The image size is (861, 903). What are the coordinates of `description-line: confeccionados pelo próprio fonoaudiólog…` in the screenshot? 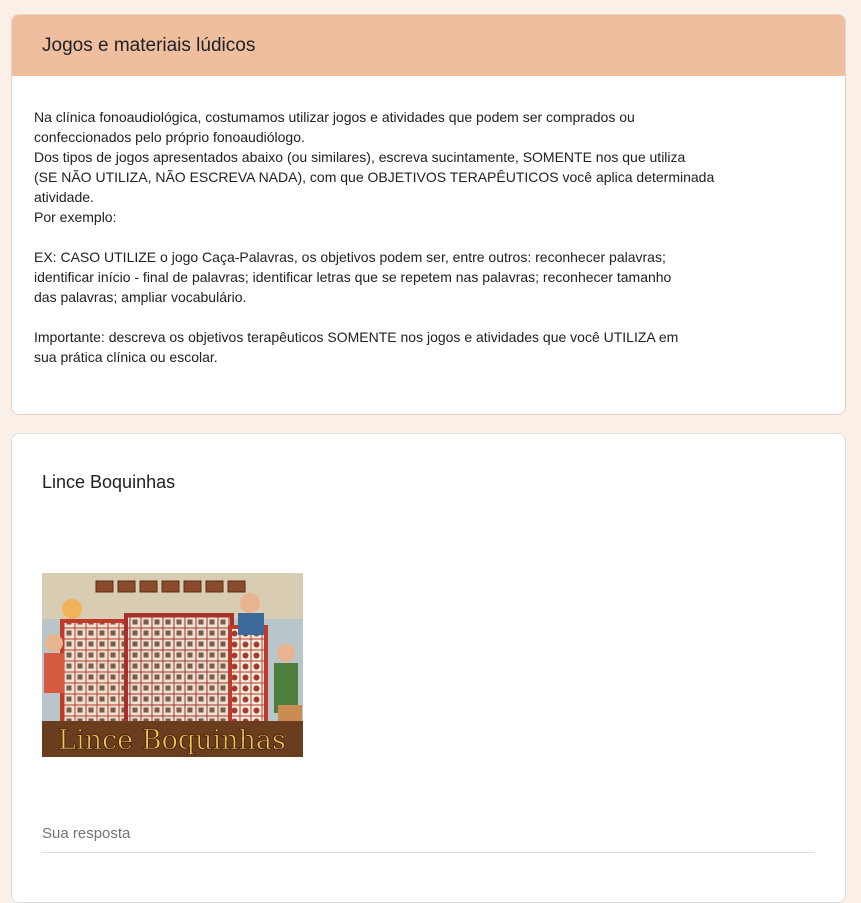 It's located at (169, 137).